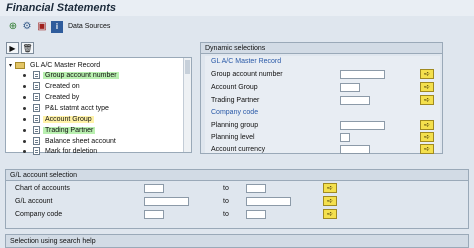  Describe the element at coordinates (268, 201) in the screenshot. I see `gl-account-to-input` at that location.